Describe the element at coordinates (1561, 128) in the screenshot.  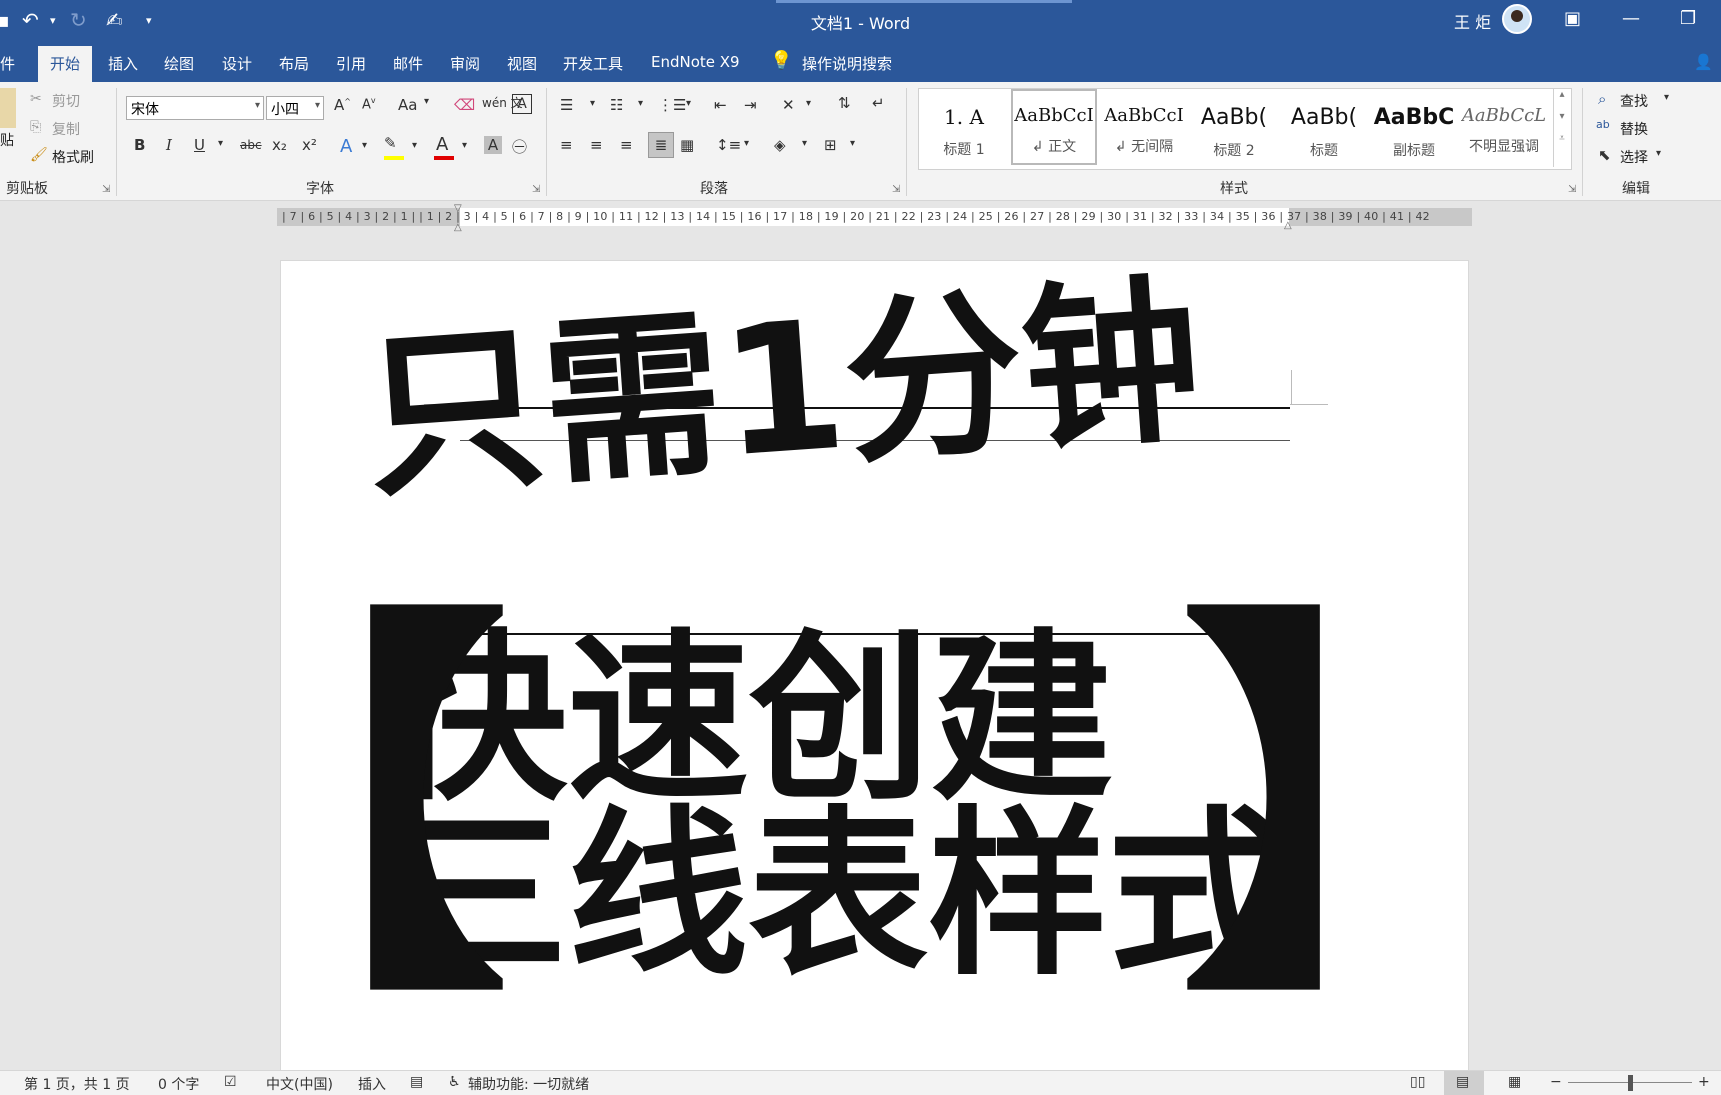
I see `styles-scroll: ▴ ▾ ⩡` at that location.